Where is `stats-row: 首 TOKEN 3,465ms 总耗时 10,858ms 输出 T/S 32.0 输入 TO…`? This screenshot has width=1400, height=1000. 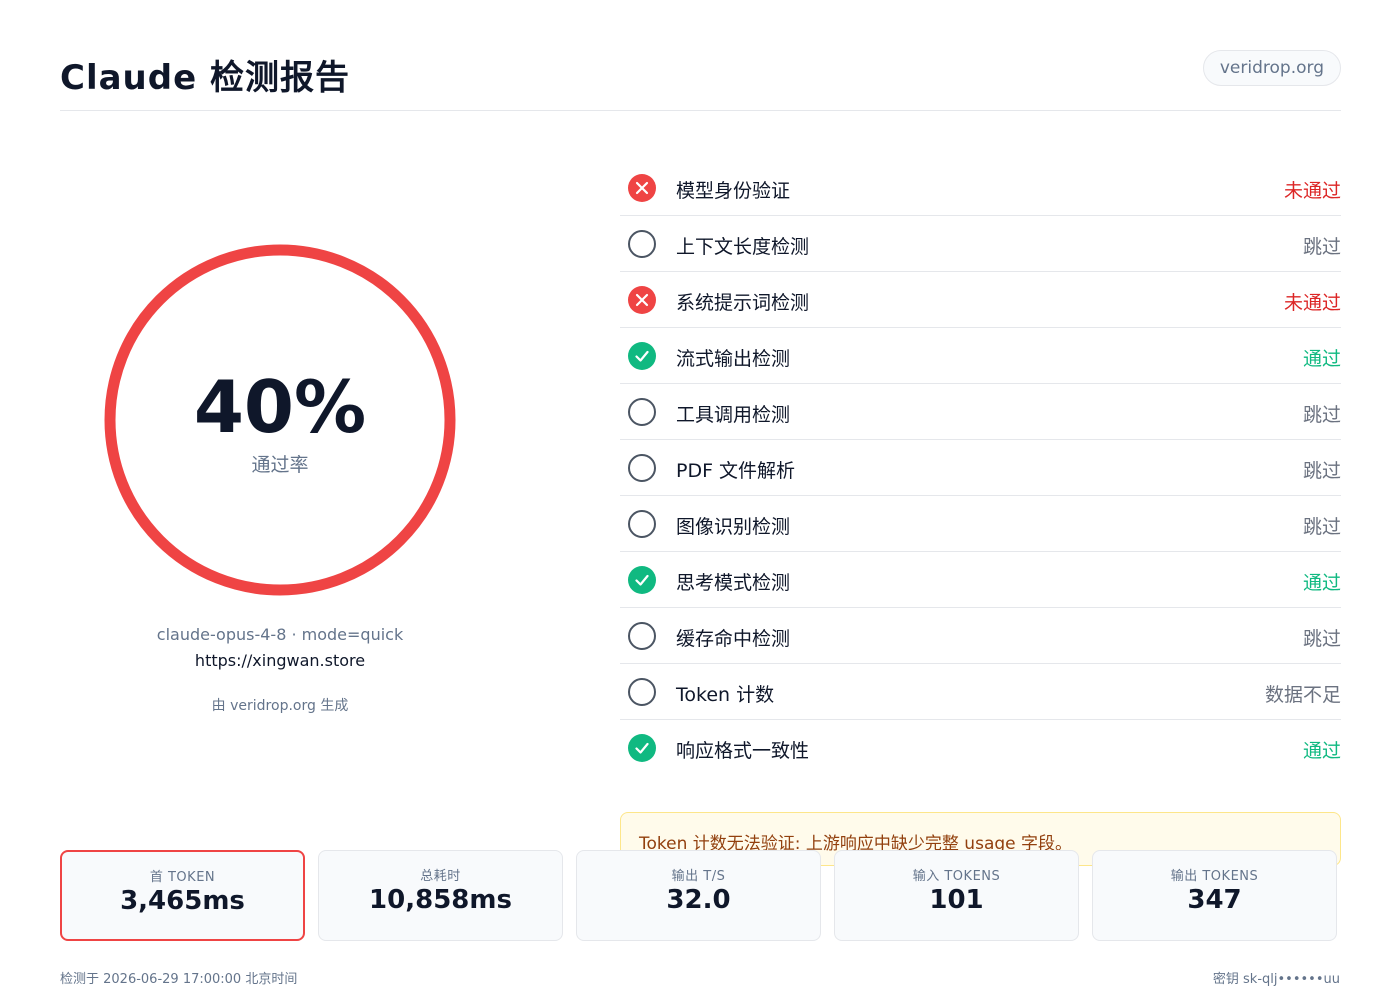 stats-row: 首 TOKEN 3,465ms 总耗时 10,858ms 输出 T/S 32.0 输入 TO… is located at coordinates (700, 895).